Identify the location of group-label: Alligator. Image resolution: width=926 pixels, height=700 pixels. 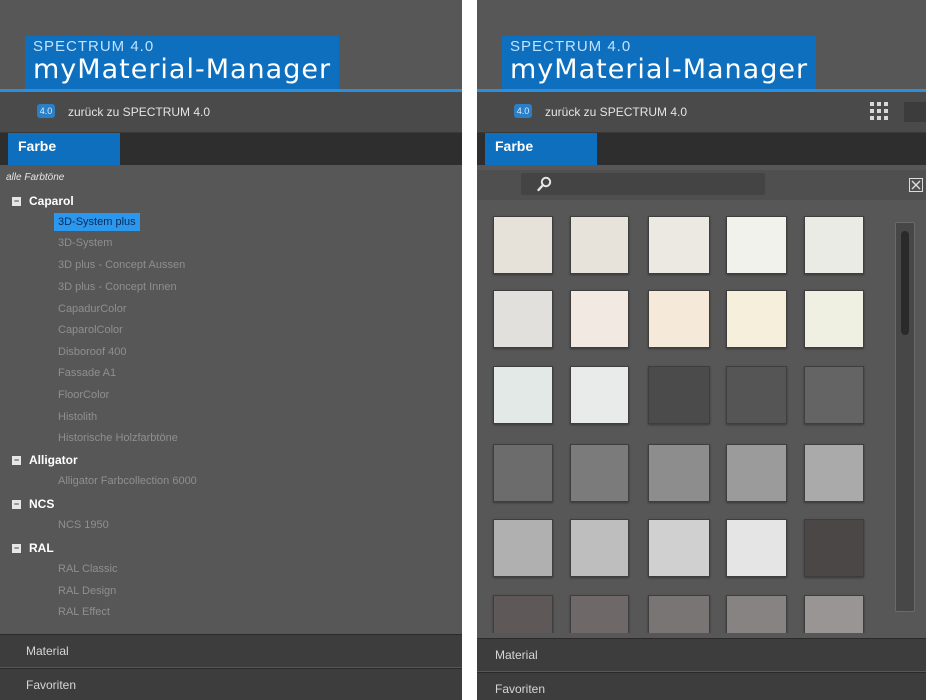
(53, 460).